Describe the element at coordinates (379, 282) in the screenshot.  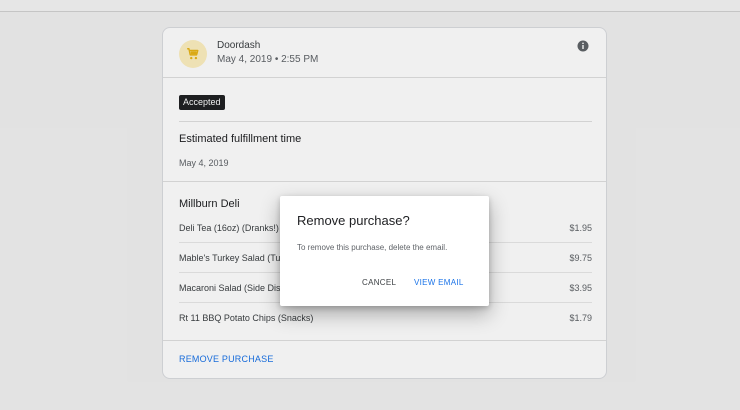
I see `cancel-button: CANCEL` at that location.